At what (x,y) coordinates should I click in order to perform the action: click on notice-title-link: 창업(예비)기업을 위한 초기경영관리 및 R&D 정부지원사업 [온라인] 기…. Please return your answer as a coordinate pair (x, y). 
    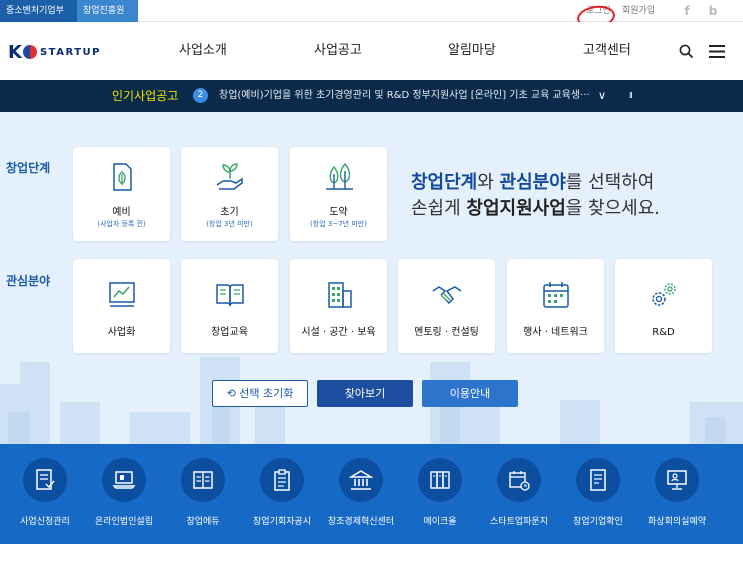
    Looking at the image, I should click on (404, 96).